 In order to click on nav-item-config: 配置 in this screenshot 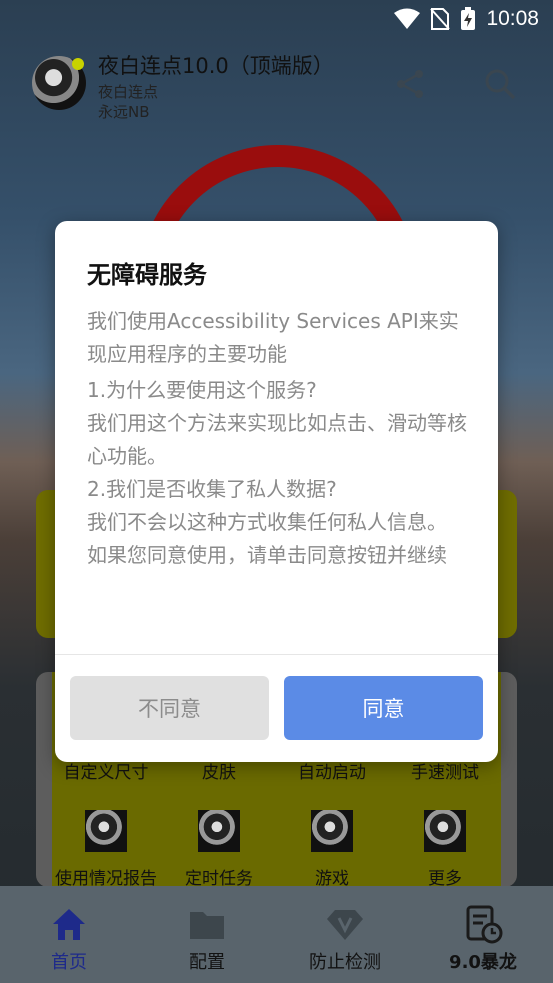, I will do `click(207, 934)`.